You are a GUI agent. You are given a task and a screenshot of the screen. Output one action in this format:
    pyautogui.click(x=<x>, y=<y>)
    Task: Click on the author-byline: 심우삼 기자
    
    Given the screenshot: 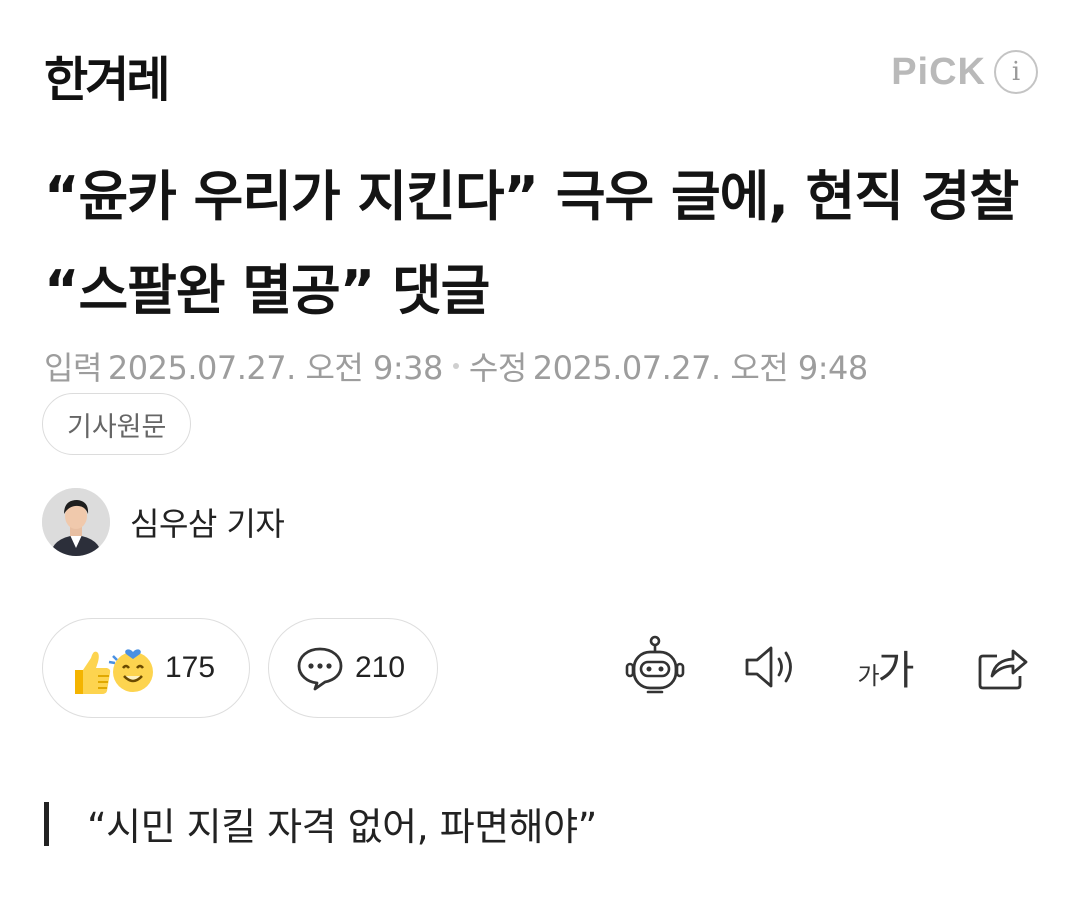 What is the action you would take?
    pyautogui.click(x=163, y=522)
    